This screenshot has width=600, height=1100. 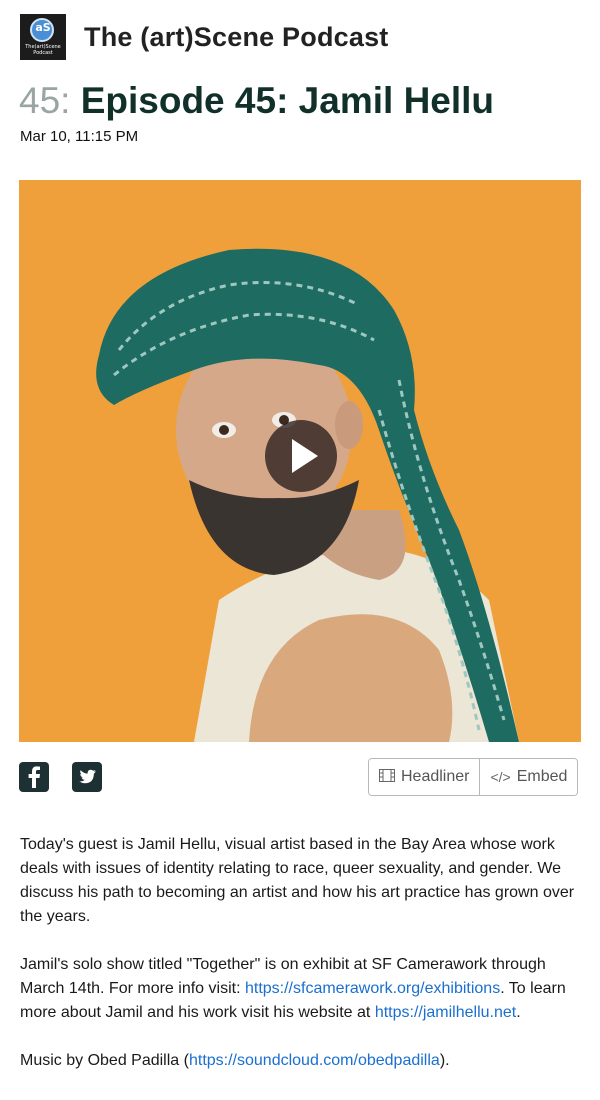 I want to click on headliner-button: Headliner, so click(x=424, y=777).